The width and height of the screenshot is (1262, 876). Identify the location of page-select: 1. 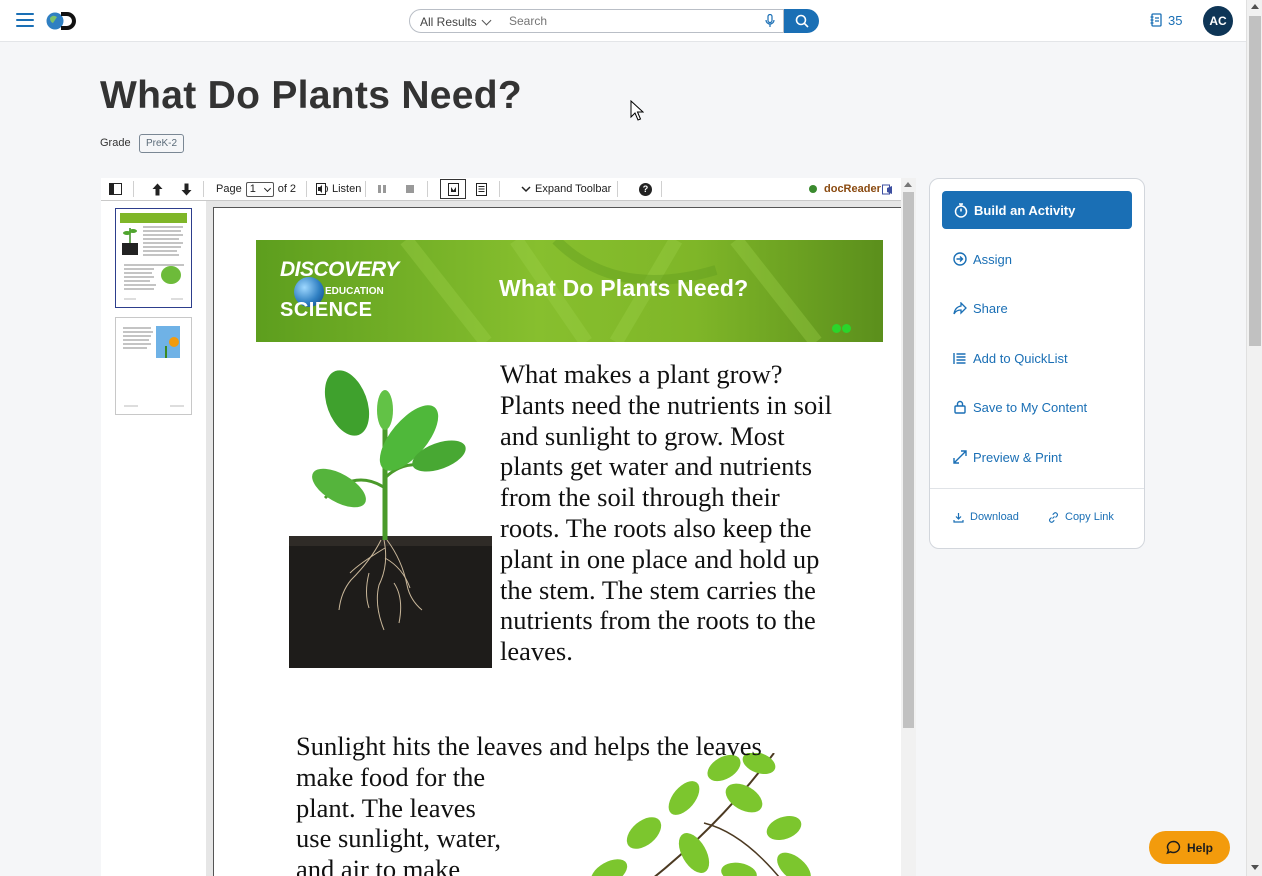
(259, 189).